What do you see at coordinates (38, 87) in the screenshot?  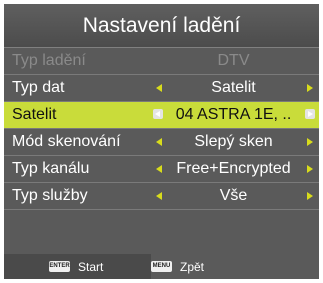 I see `setting-label: Typ dat` at bounding box center [38, 87].